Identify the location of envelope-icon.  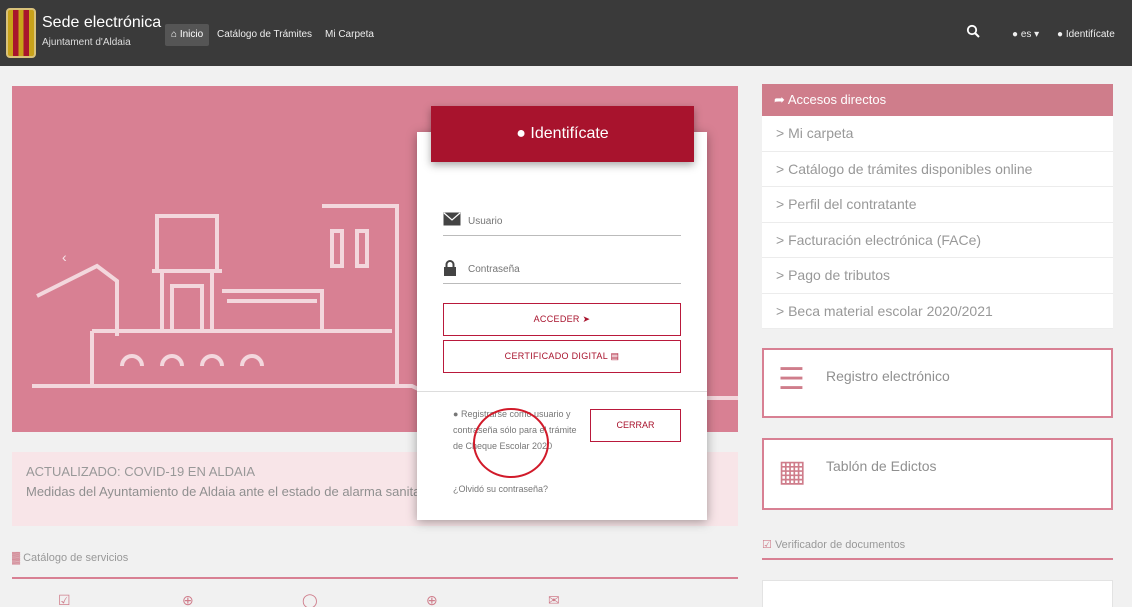
(452, 220).